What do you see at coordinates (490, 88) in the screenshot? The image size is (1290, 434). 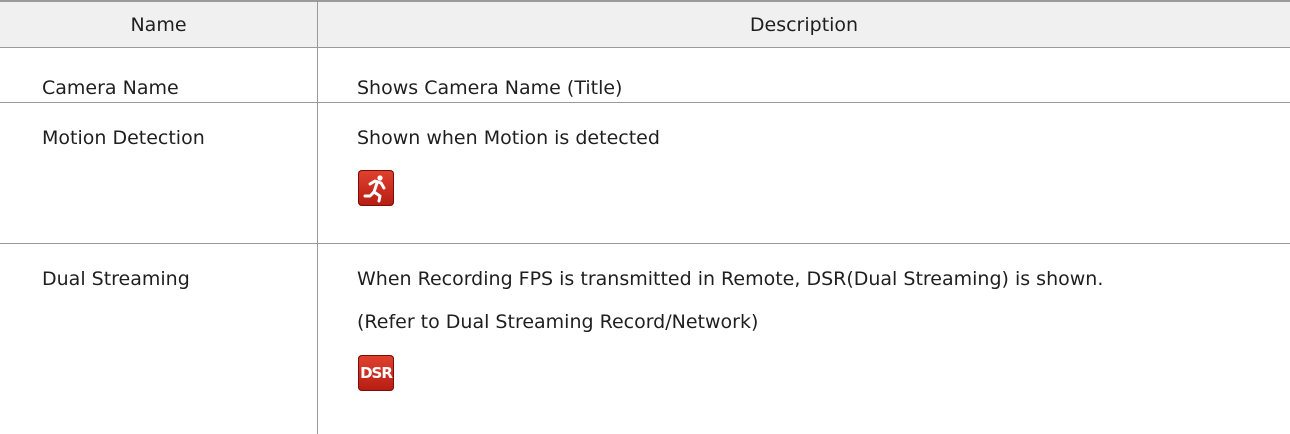 I see `row-camera-name-description: Shows Camera Name (Title)` at bounding box center [490, 88].